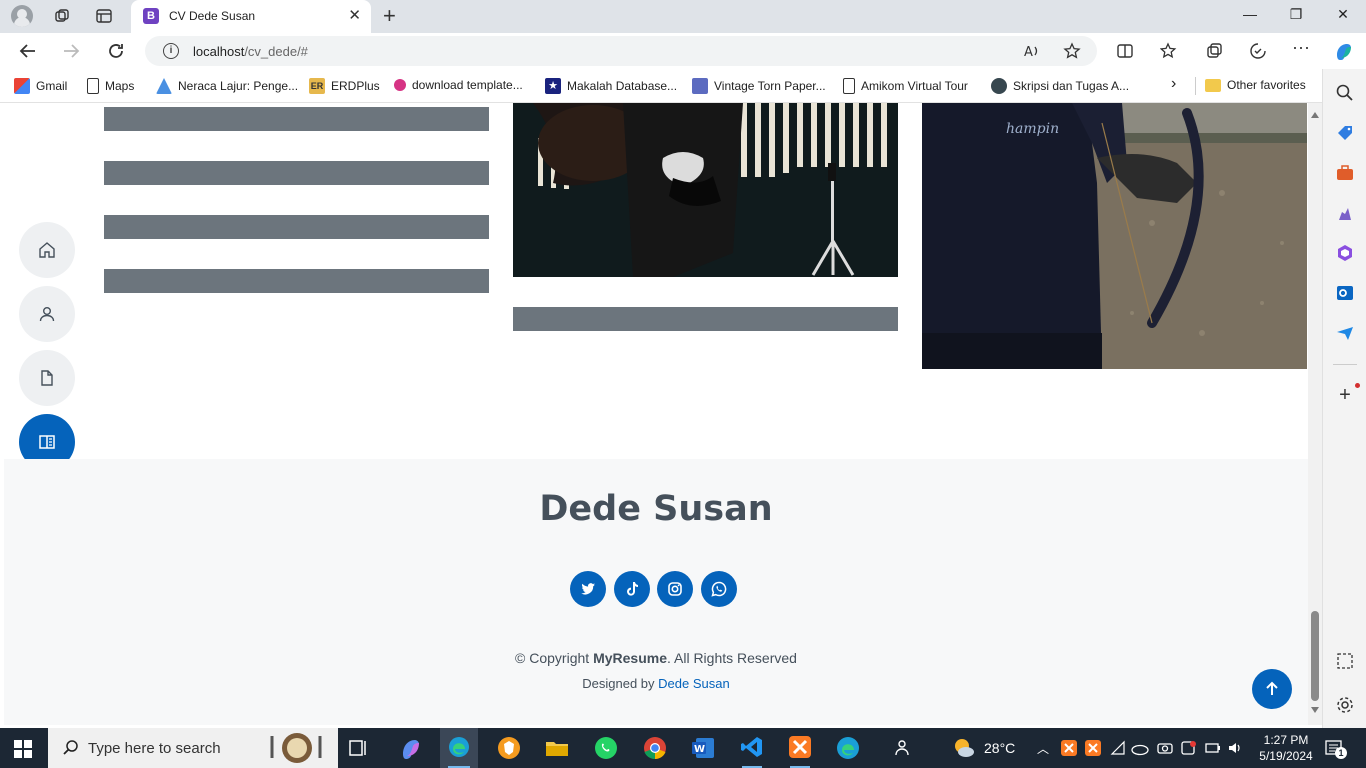 The image size is (1366, 768). I want to click on collections-icon, so click(1214, 51).